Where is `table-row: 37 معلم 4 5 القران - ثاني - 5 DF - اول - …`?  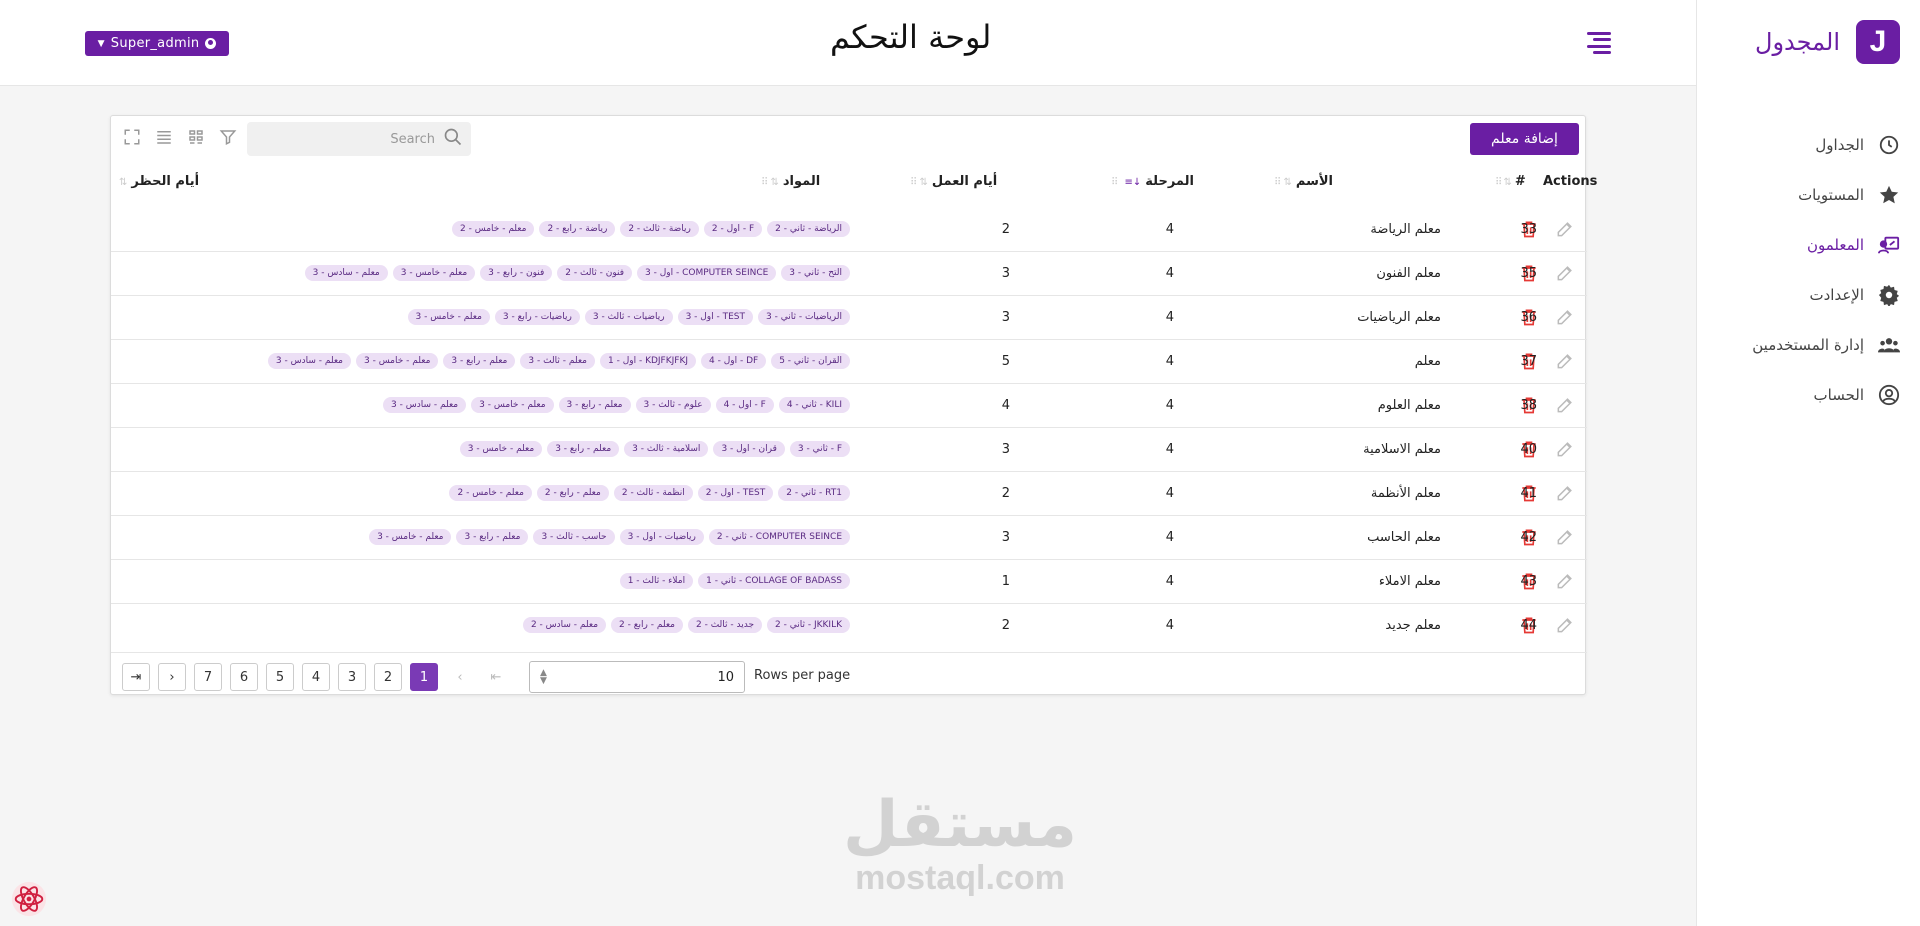
table-row: 37 معلم 4 5 القران - ثاني - 5 DF - اول - … is located at coordinates (849, 362).